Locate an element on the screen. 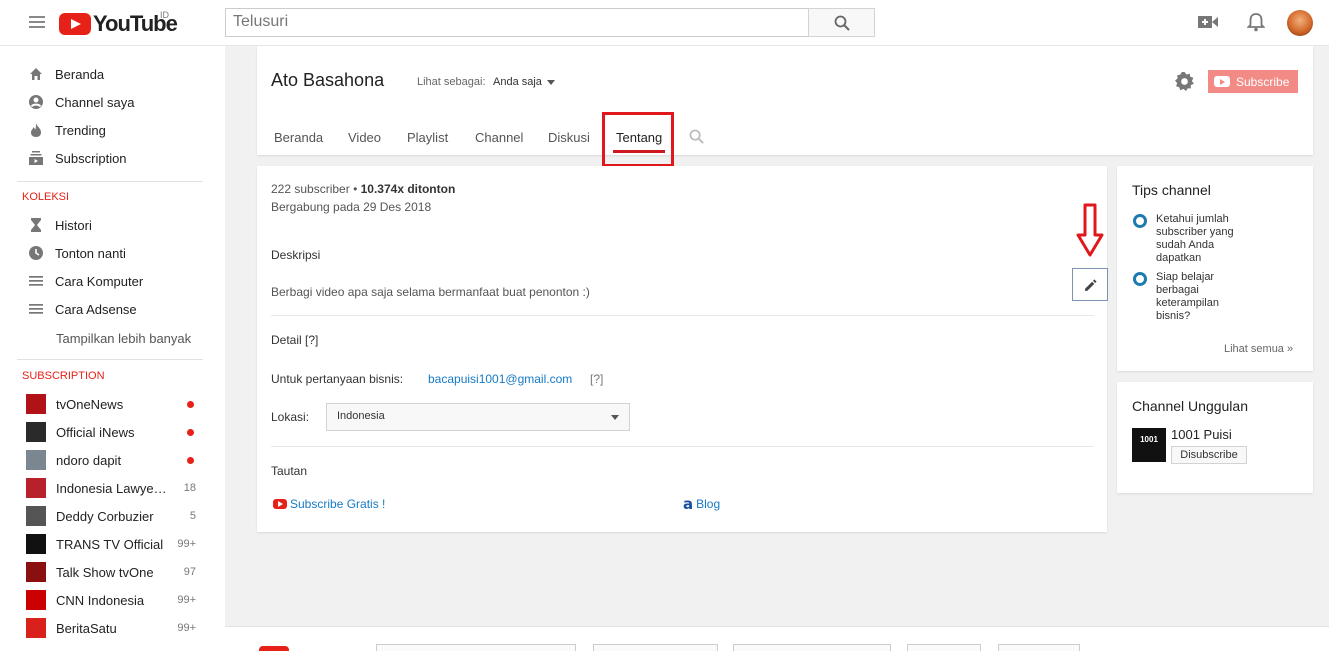 The width and height of the screenshot is (1329, 651). upload-video-icon is located at coordinates (1208, 22).